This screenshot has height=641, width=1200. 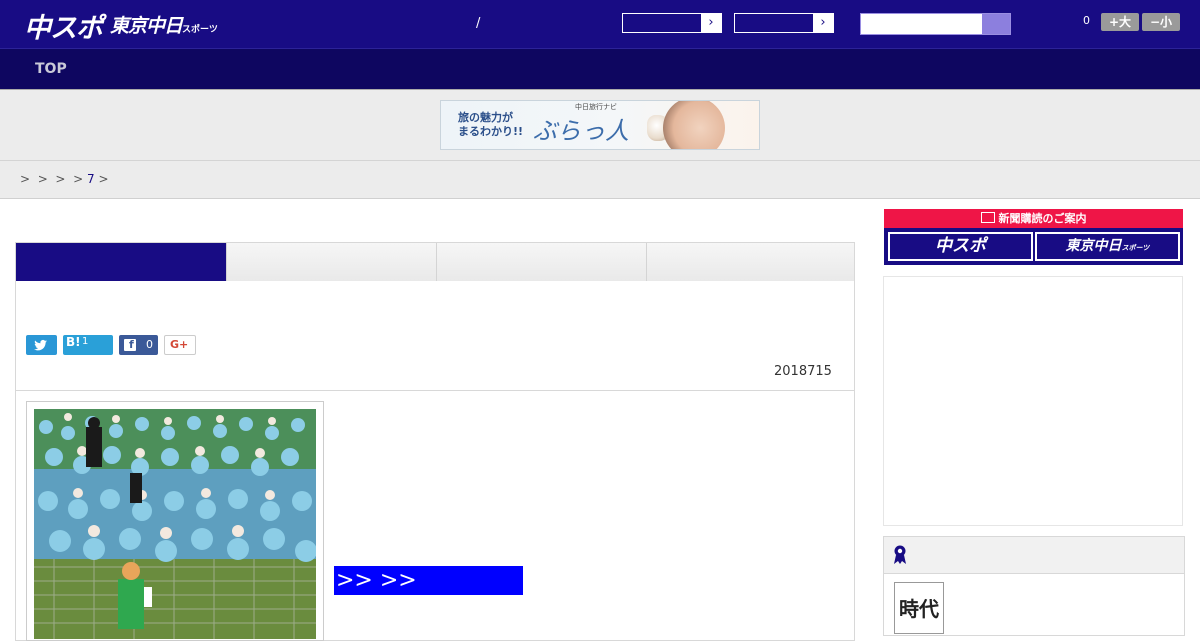 I want to click on subscription-title: 新聞購読のご案内, so click(x=1042, y=218).